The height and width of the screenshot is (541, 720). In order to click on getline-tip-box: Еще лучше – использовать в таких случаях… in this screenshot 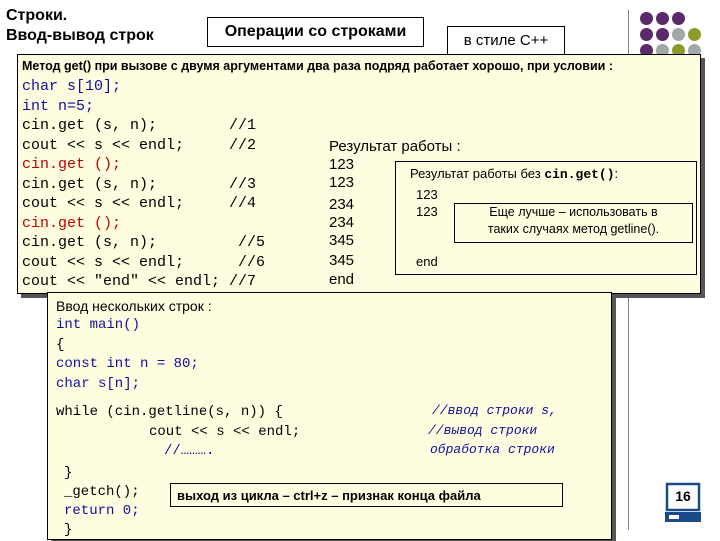, I will do `click(573, 223)`.